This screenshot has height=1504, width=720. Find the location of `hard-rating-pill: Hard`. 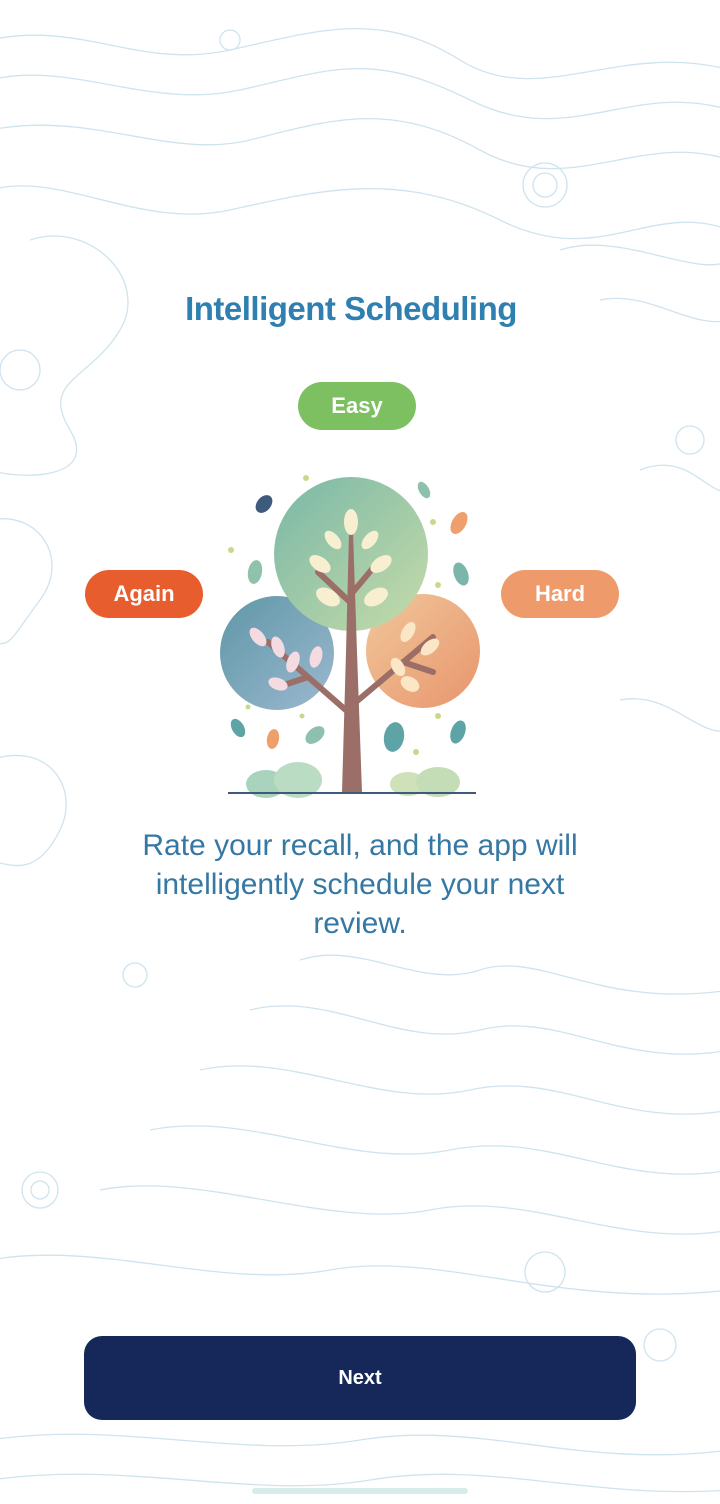

hard-rating-pill: Hard is located at coordinates (560, 594).